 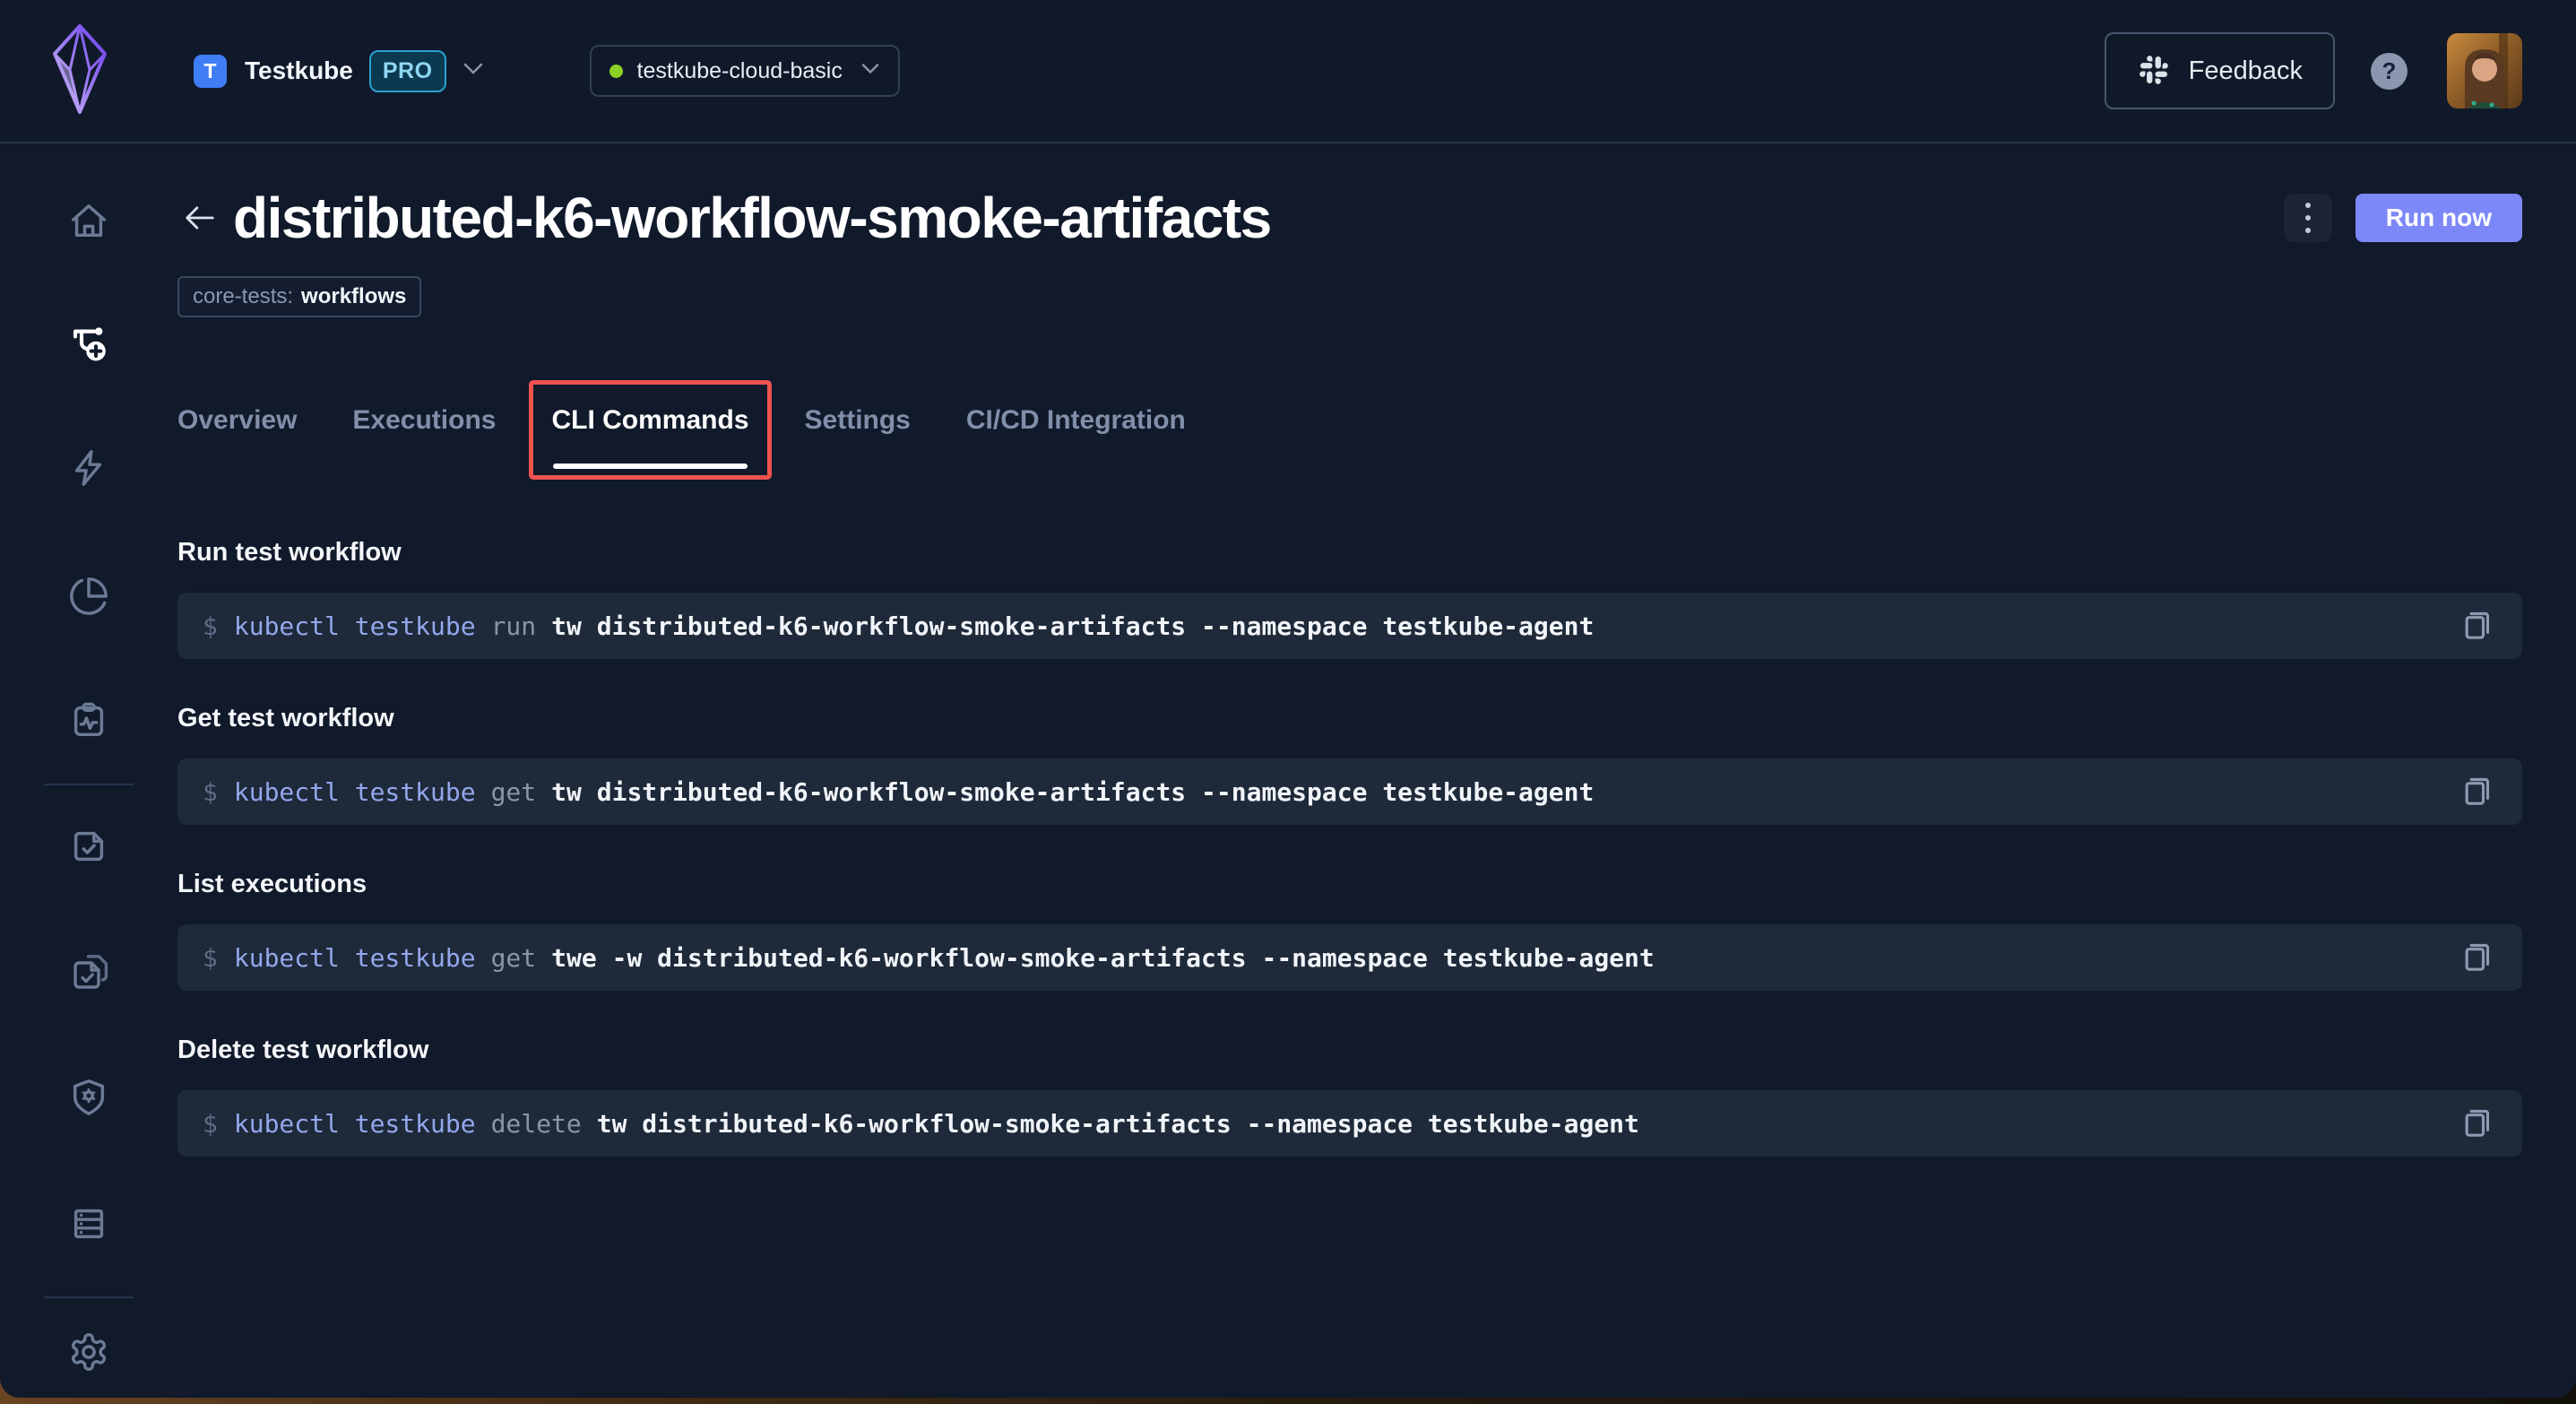 What do you see at coordinates (2484, 70) in the screenshot?
I see `user-avatar` at bounding box center [2484, 70].